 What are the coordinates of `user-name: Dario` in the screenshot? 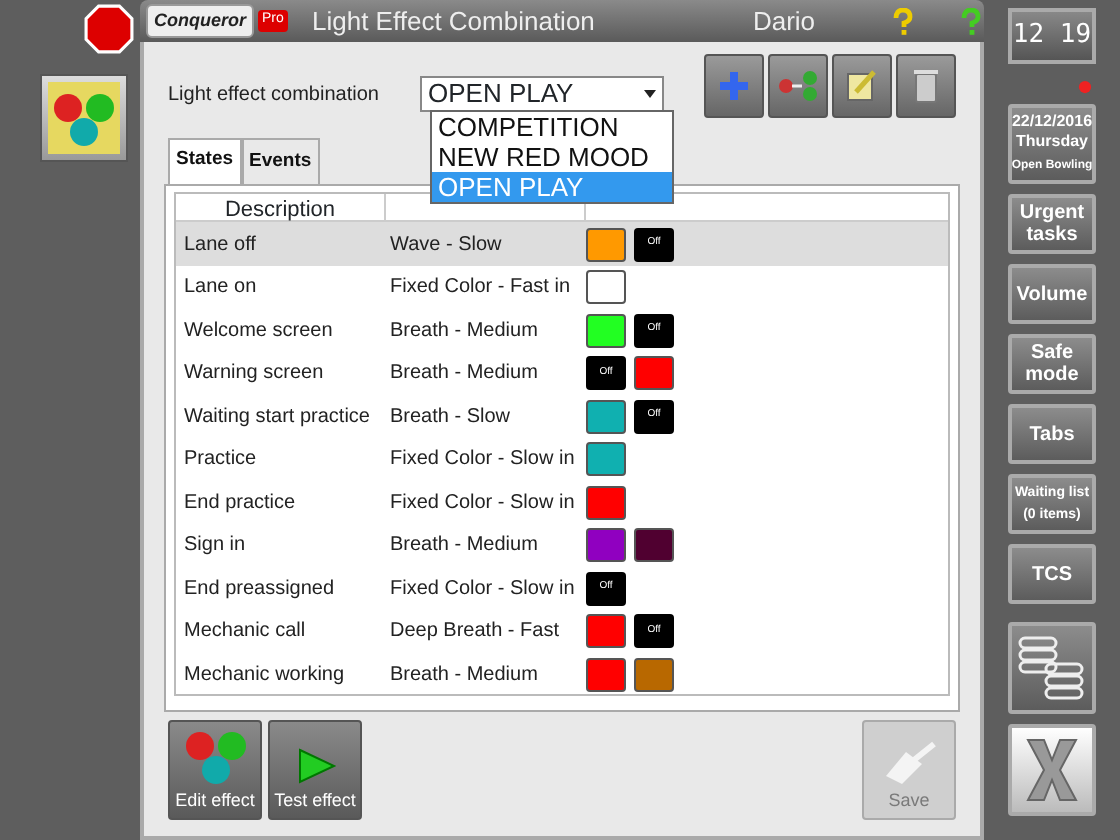 It's located at (784, 21).